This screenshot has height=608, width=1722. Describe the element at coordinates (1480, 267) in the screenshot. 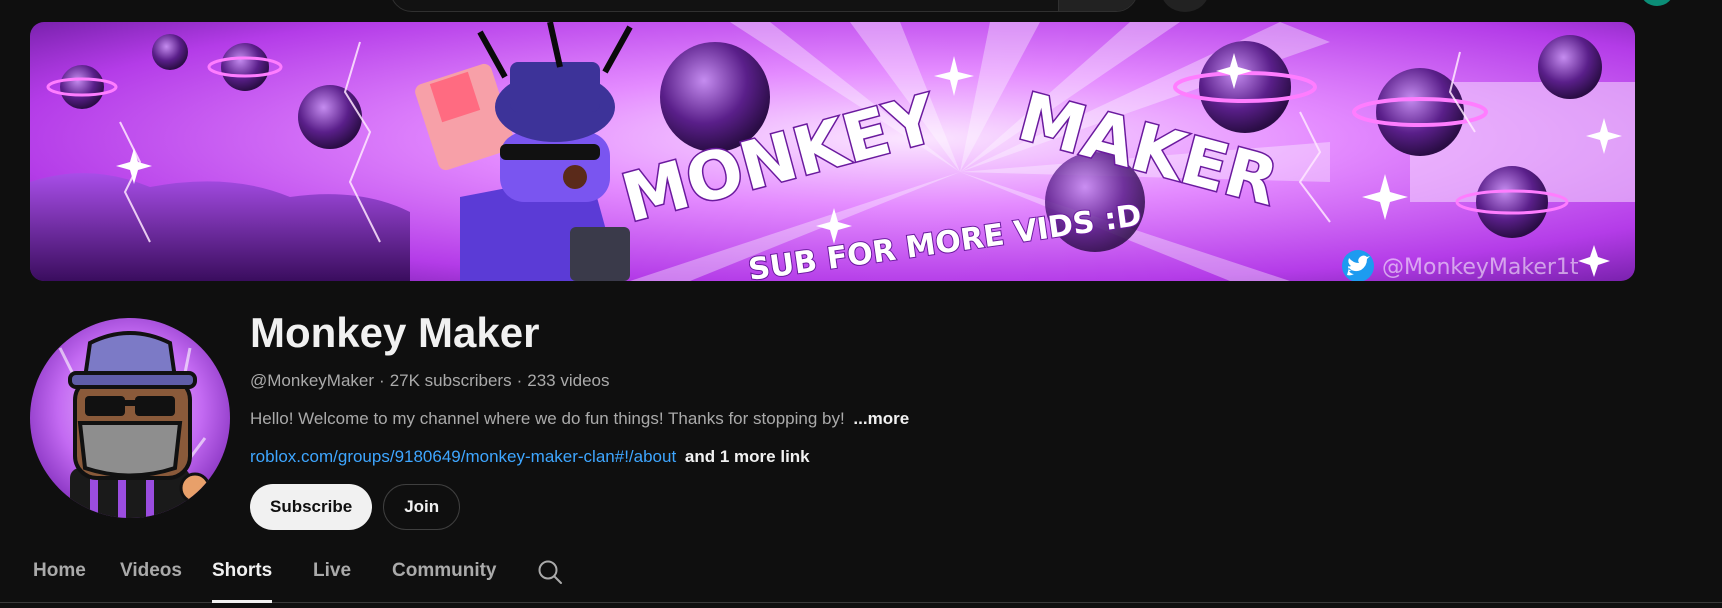

I see `banner-twitter-handle: @MonkeyMaker1t` at that location.